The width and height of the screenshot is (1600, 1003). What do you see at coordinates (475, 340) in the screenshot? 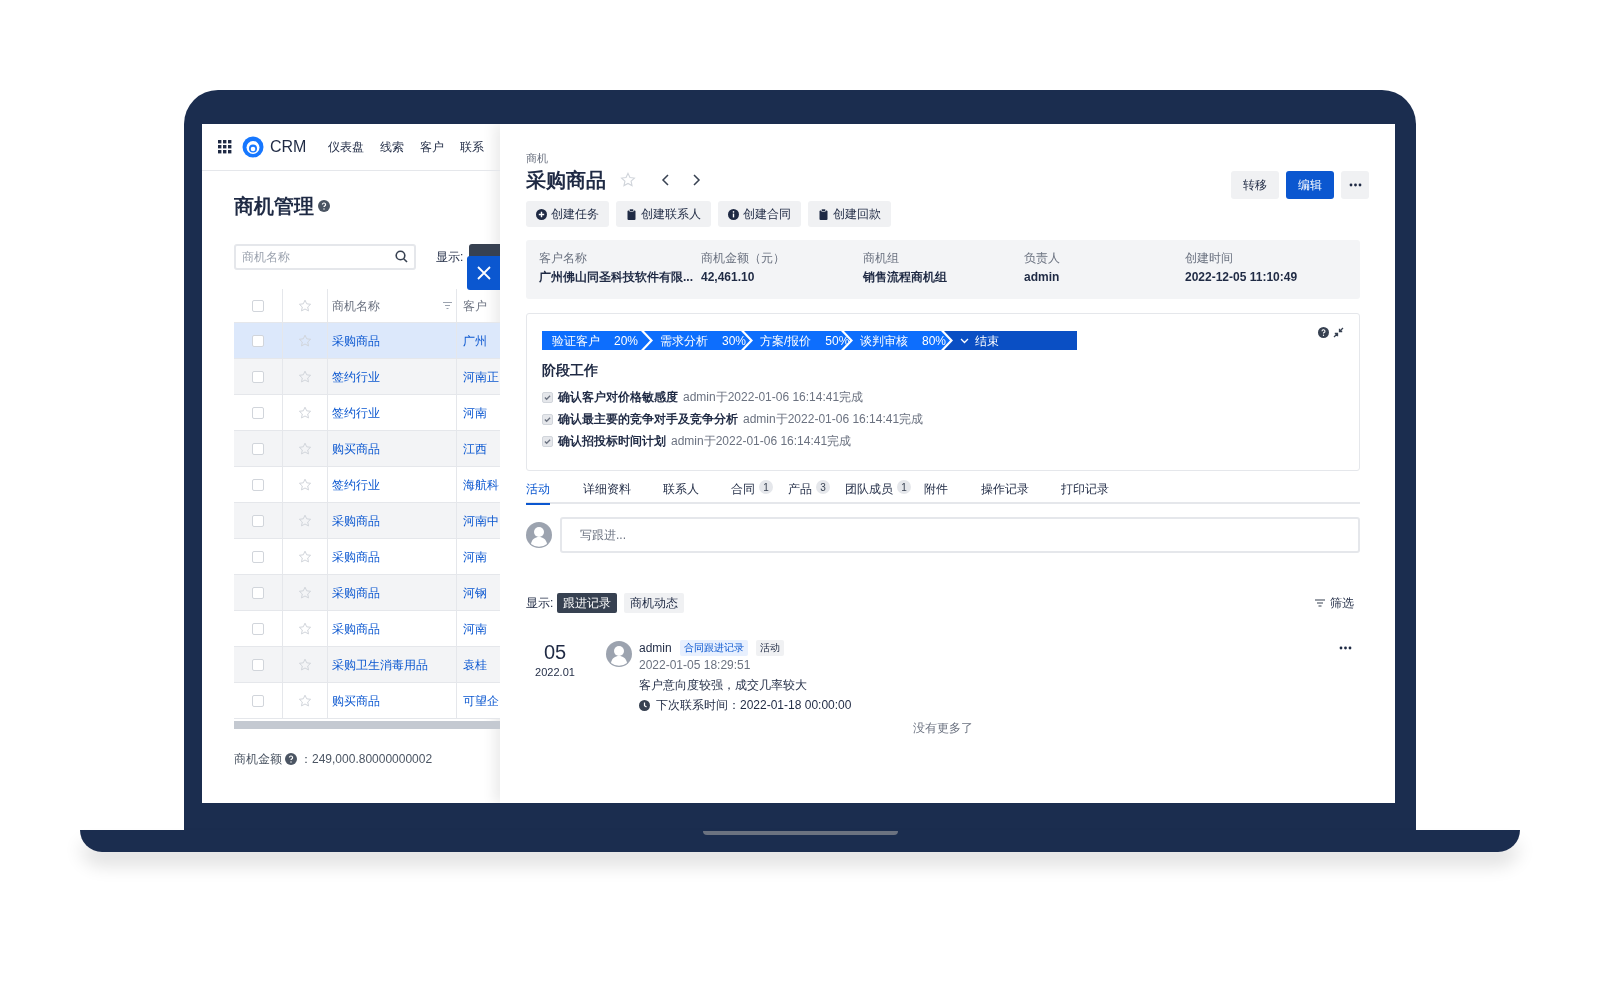
I see `customer-link: 广州` at bounding box center [475, 340].